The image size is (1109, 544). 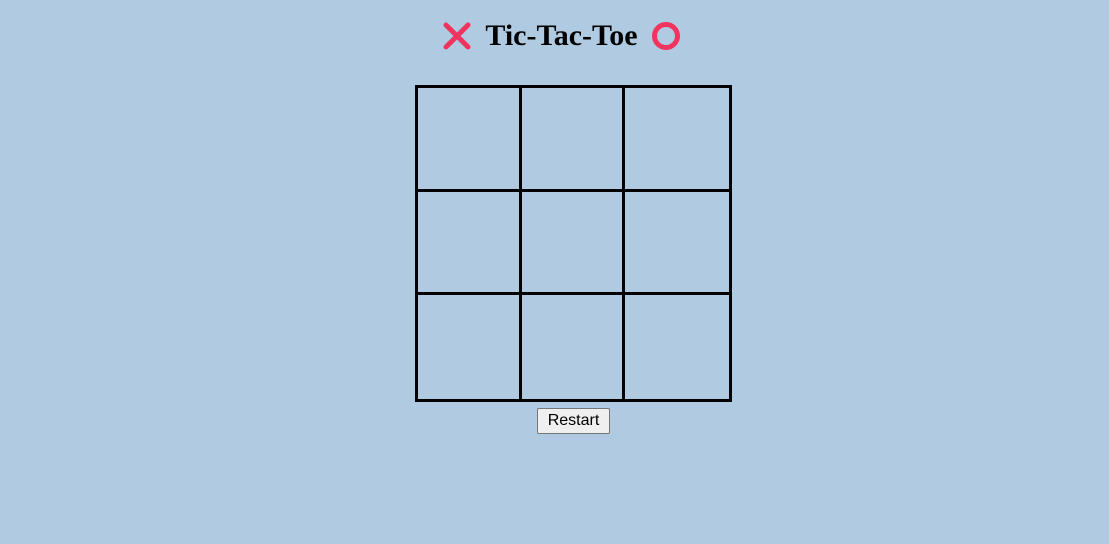 I want to click on game-header: Tic-Tac-Toe, so click(x=554, y=36).